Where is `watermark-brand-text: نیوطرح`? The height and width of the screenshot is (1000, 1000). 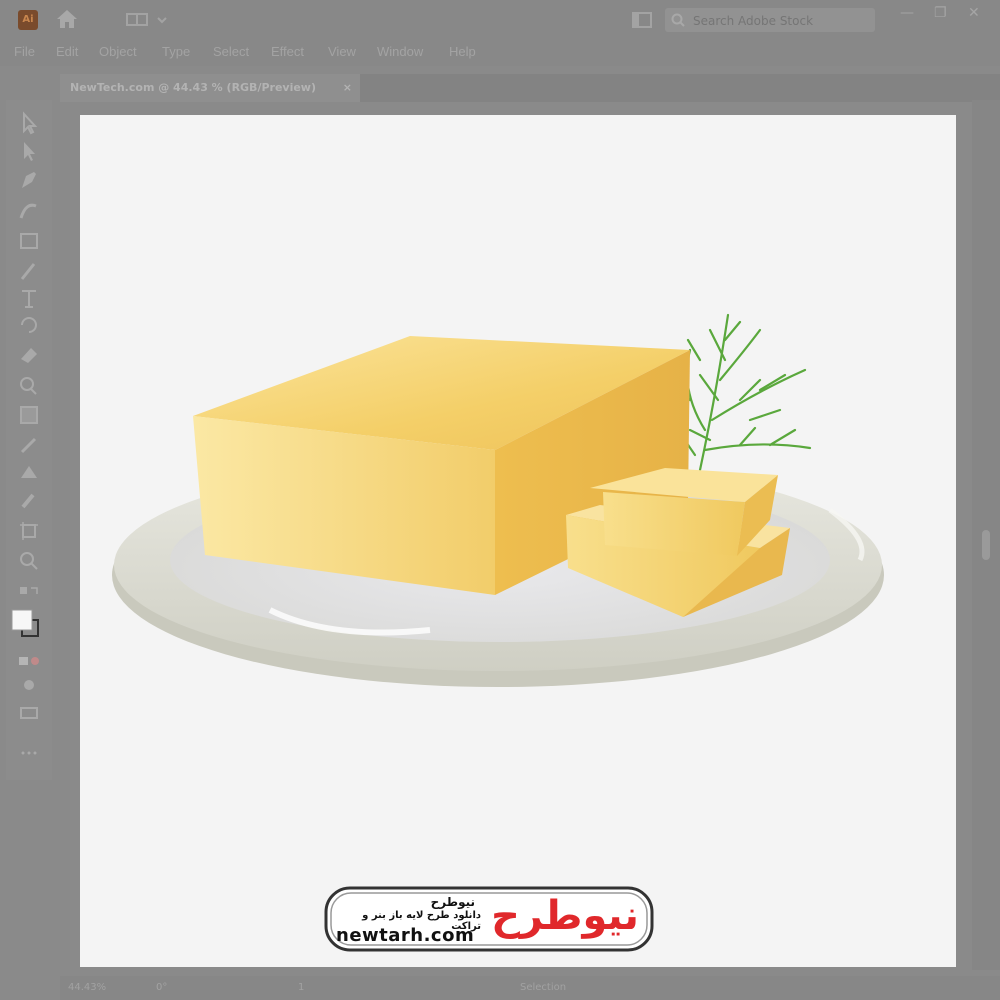 watermark-brand-text: نیوطرح is located at coordinates (452, 902).